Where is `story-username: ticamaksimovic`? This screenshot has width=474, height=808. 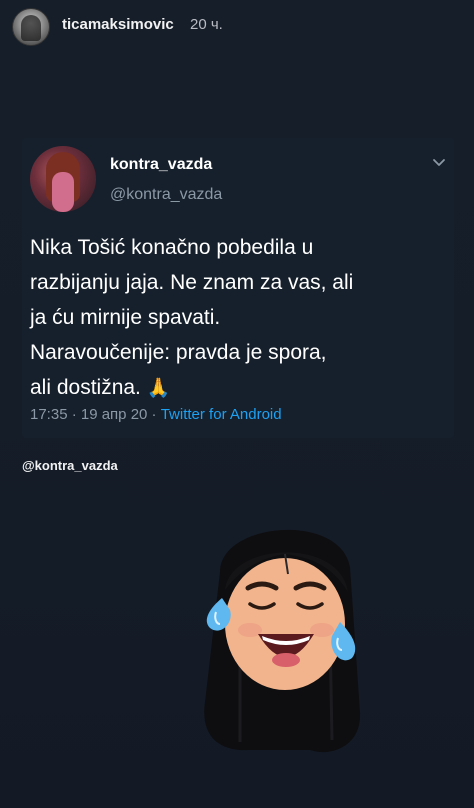
story-username: ticamaksimovic is located at coordinates (118, 24).